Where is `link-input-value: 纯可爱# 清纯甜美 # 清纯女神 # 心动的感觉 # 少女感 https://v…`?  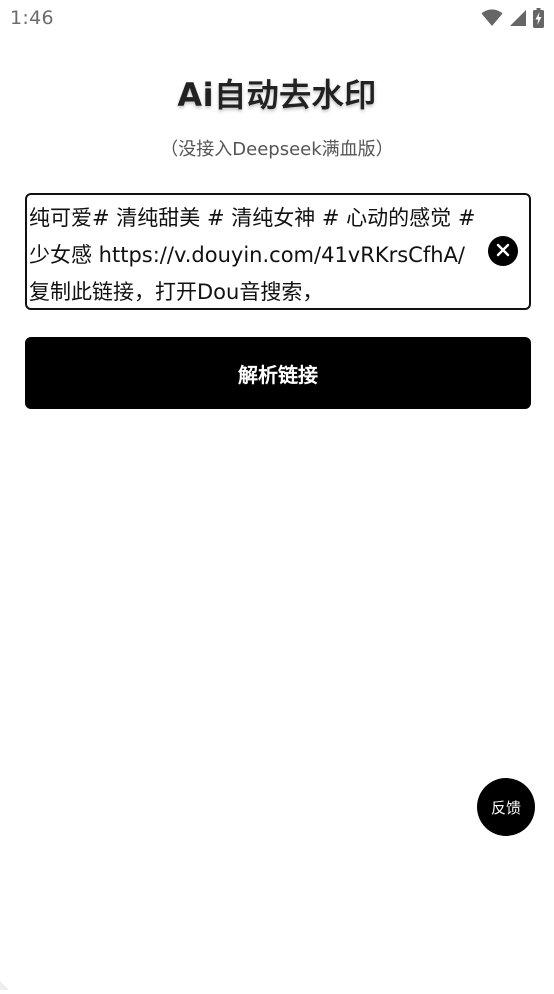 link-input-value: 纯可爱# 清纯甜美 # 清纯女神 # 心动的感觉 # 少女感 https://v… is located at coordinates (255, 253).